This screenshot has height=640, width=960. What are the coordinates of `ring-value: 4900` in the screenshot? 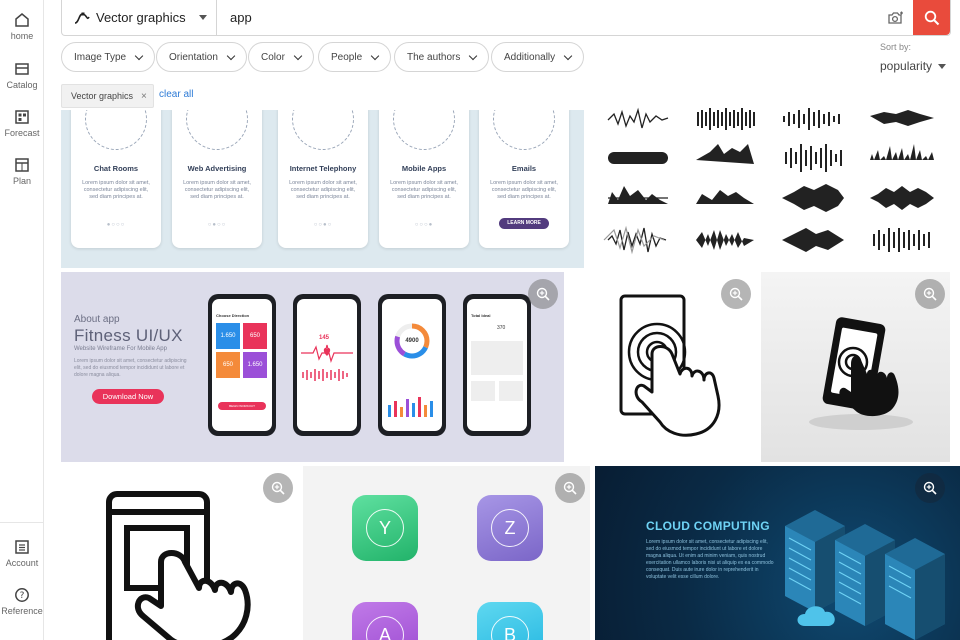 It's located at (412, 341).